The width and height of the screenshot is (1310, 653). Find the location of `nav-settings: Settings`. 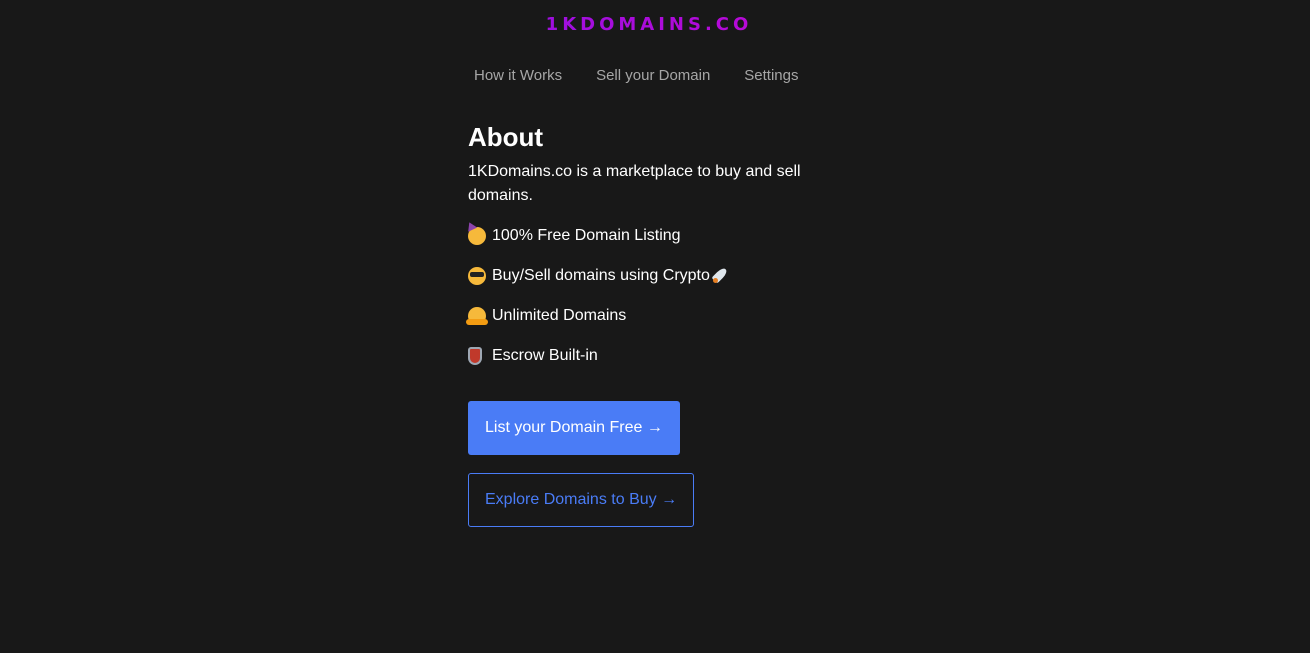

nav-settings: Settings is located at coordinates (771, 75).